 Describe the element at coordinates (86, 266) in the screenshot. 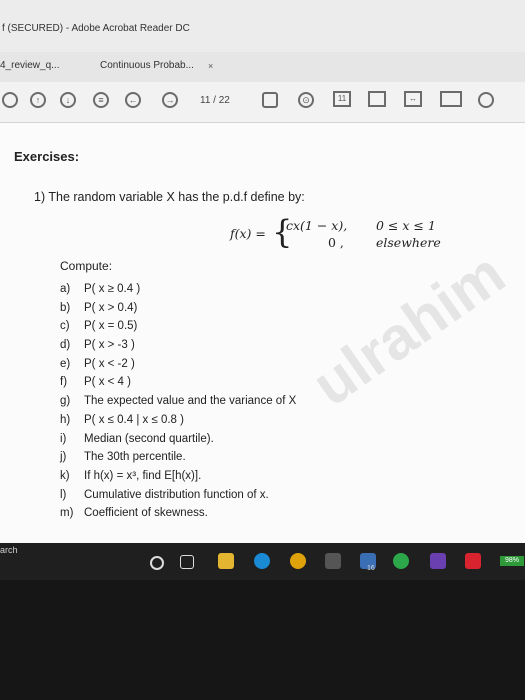

I see `compute-label: Compute:` at that location.